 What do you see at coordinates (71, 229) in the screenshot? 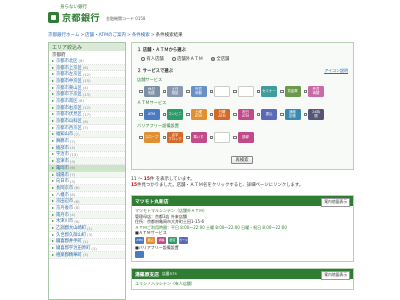
I see `sidebar-item-label: 乙訓郡大山崎町` at bounding box center [71, 229].